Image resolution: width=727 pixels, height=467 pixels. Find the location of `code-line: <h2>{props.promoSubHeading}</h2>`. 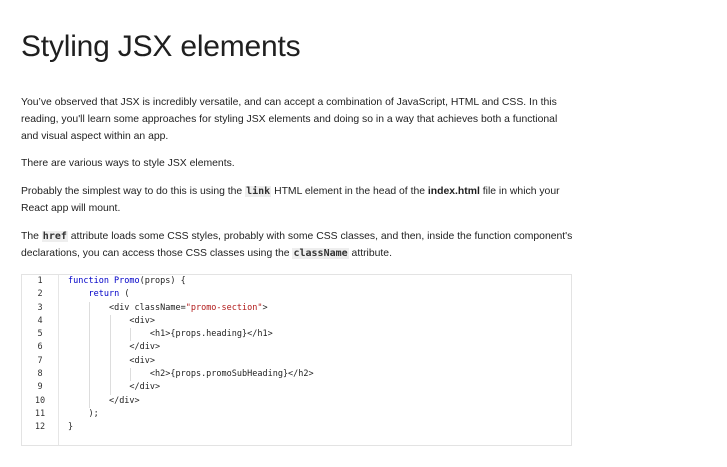

code-line: <h2>{props.promoSubHeading}</h2> is located at coordinates (191, 375).